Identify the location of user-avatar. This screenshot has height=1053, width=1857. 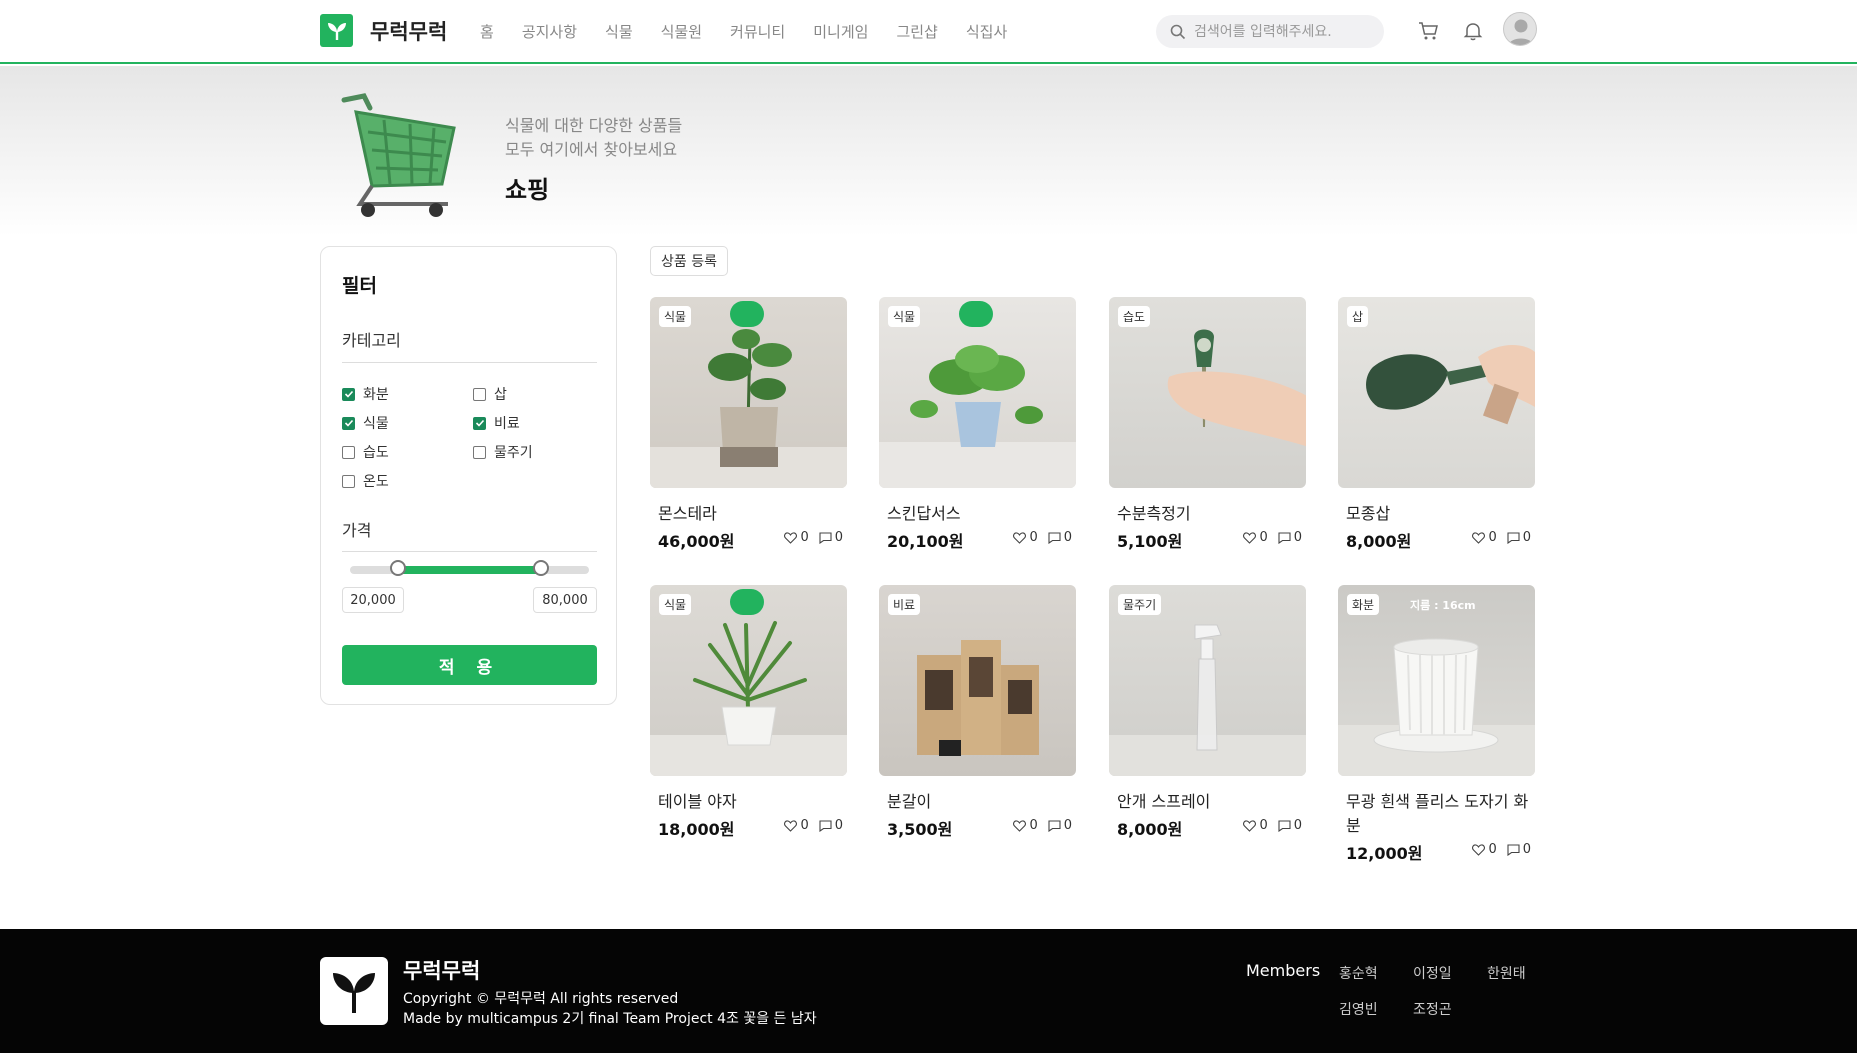
(1520, 29).